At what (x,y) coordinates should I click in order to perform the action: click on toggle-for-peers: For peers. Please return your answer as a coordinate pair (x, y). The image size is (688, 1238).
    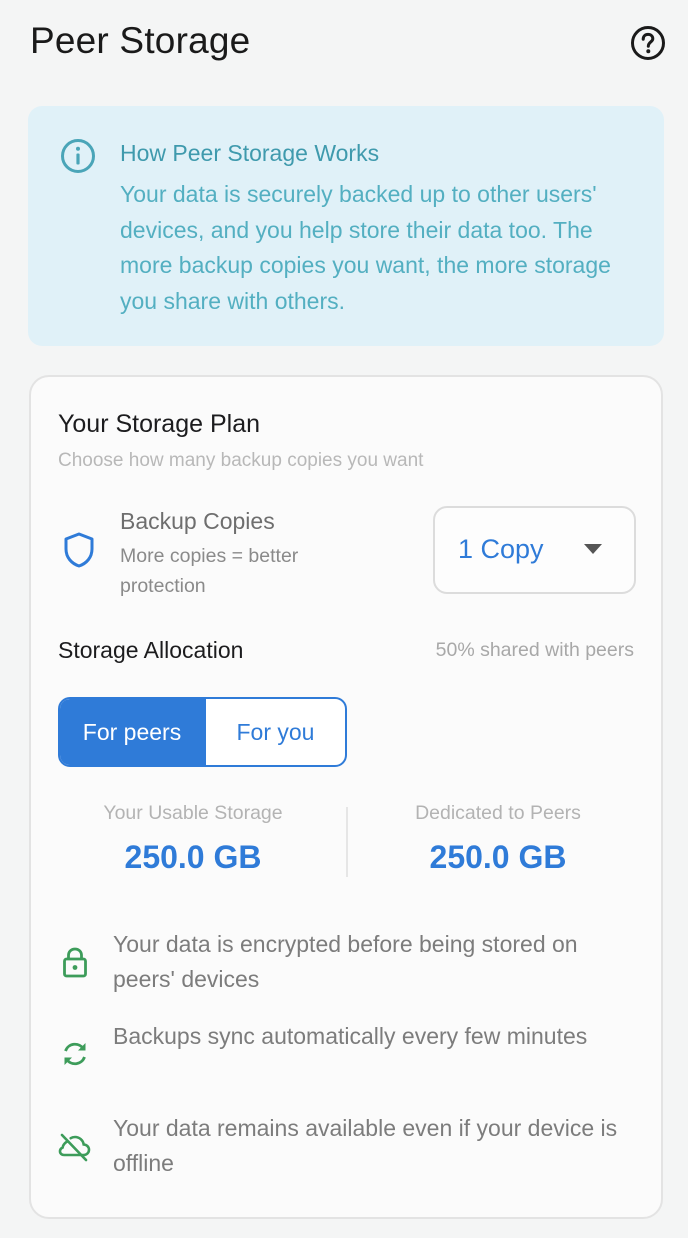
    Looking at the image, I should click on (132, 732).